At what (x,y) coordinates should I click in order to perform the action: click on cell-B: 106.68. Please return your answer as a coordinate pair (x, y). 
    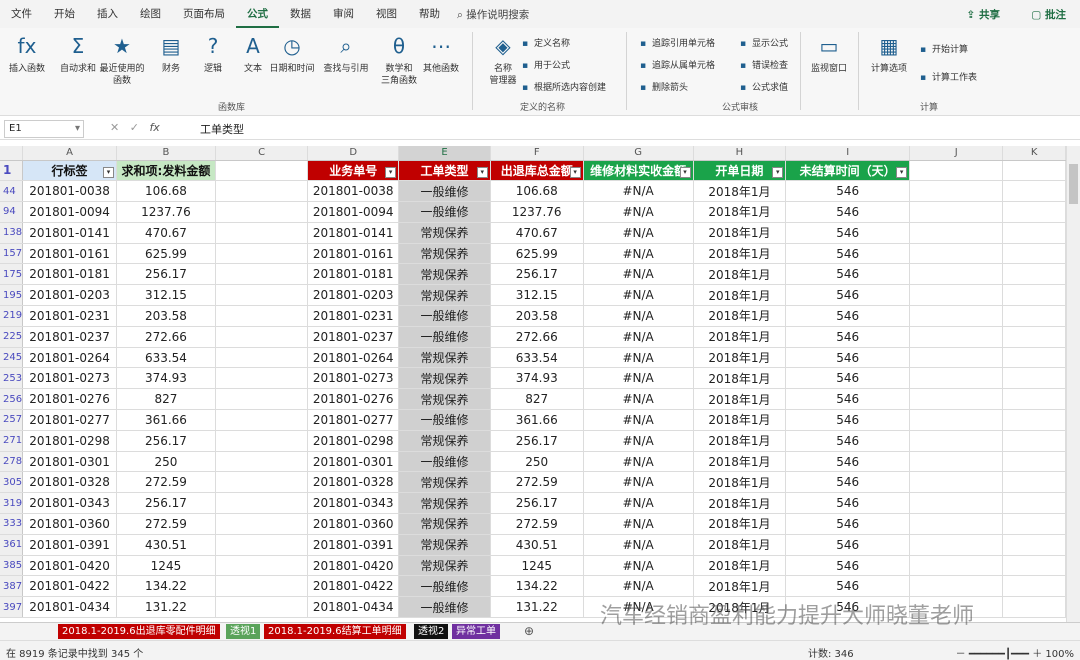
    Looking at the image, I should click on (166, 191).